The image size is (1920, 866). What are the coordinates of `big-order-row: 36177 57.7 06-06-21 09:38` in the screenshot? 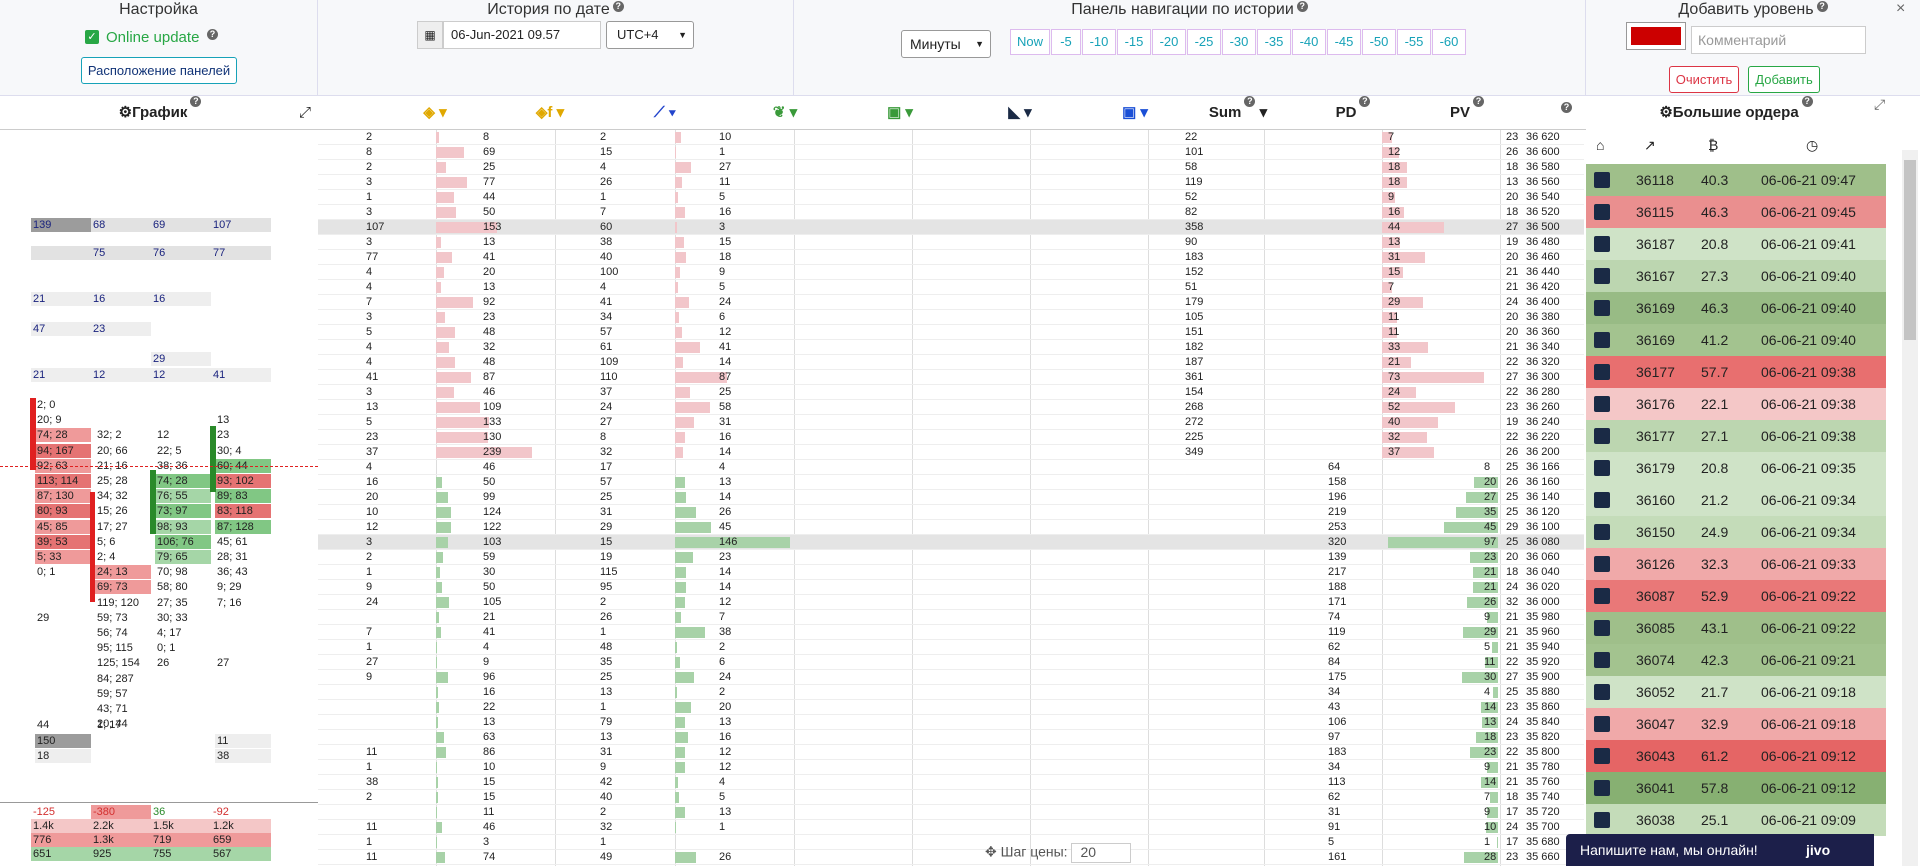 It's located at (1736, 372).